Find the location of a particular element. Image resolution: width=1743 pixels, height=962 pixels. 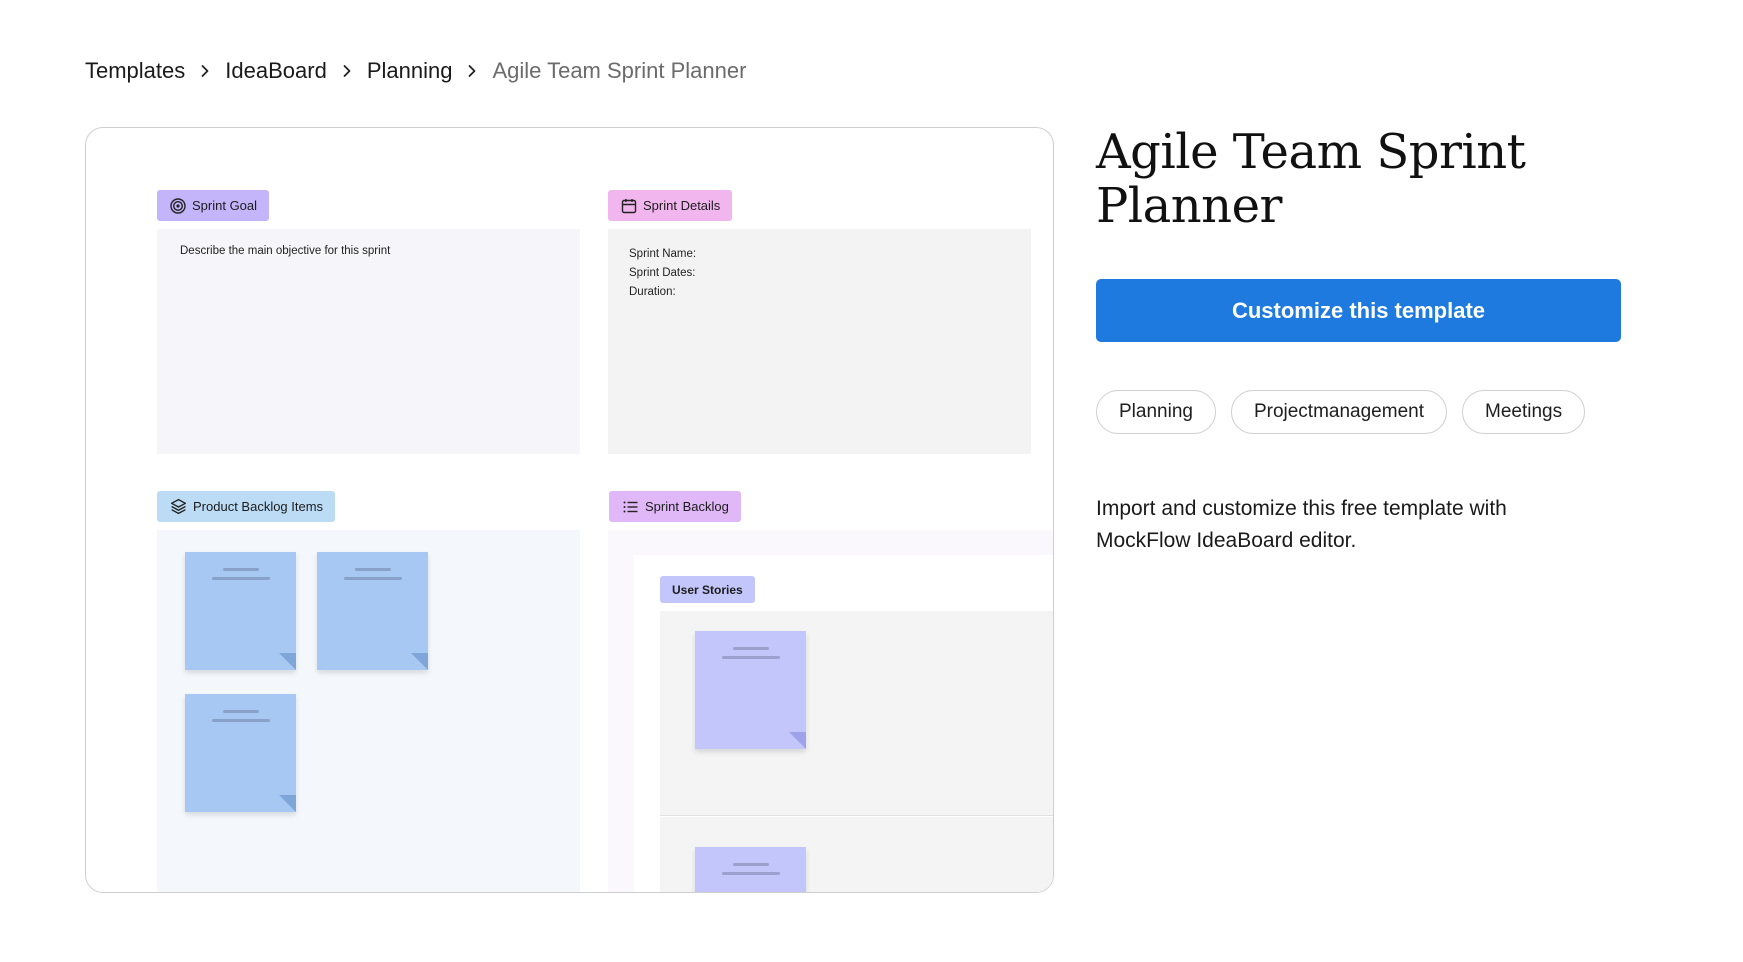

product-backlog-tag: Product Backlog Items is located at coordinates (246, 506).